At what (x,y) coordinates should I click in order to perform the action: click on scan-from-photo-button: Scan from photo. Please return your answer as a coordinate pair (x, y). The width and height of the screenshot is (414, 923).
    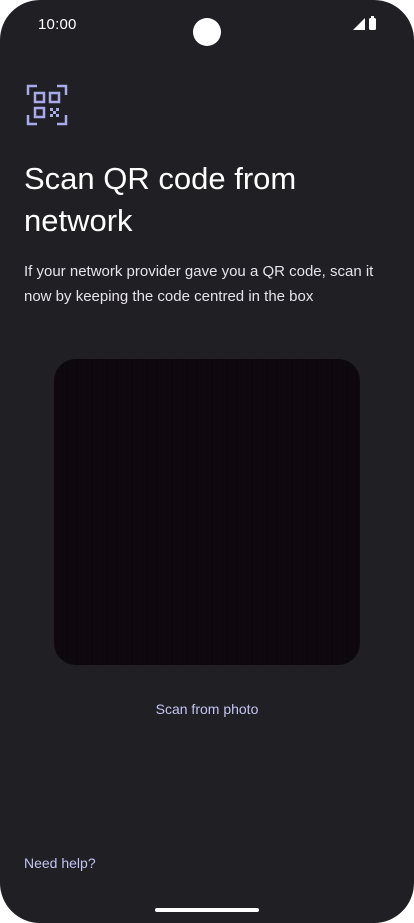
    Looking at the image, I should click on (207, 709).